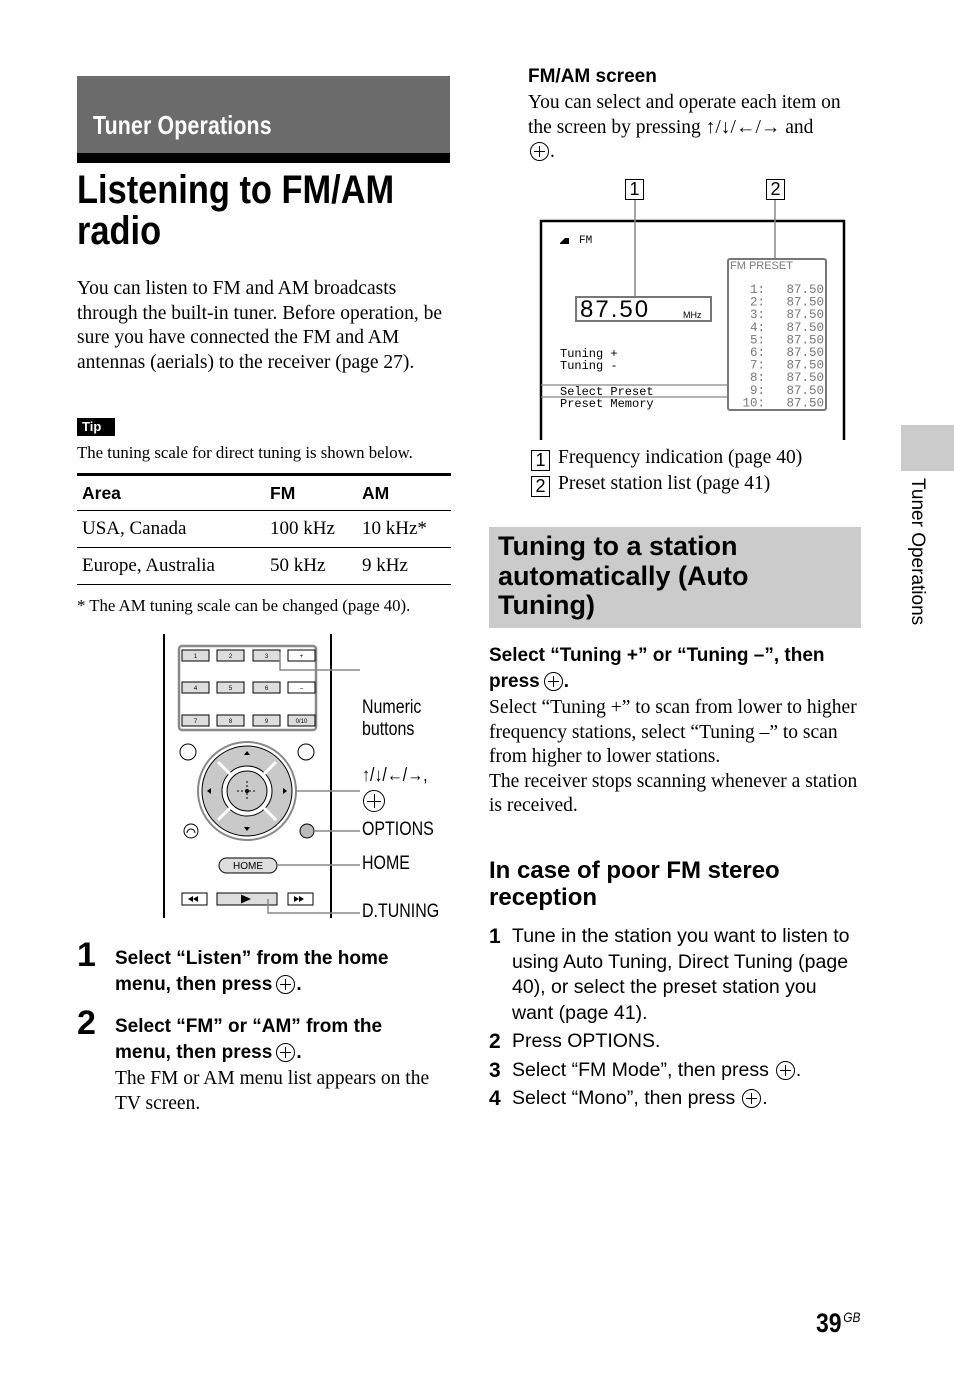 The height and width of the screenshot is (1373, 954). I want to click on instruction-text: ., so click(566, 681).